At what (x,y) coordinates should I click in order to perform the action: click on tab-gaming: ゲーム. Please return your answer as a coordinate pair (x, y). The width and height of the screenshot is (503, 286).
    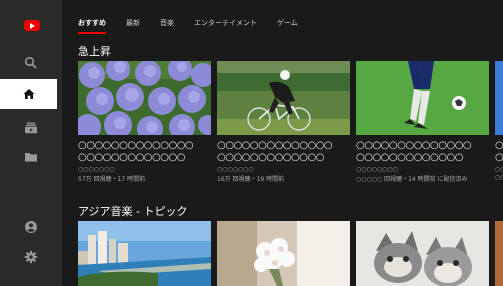
    Looking at the image, I should click on (287, 26).